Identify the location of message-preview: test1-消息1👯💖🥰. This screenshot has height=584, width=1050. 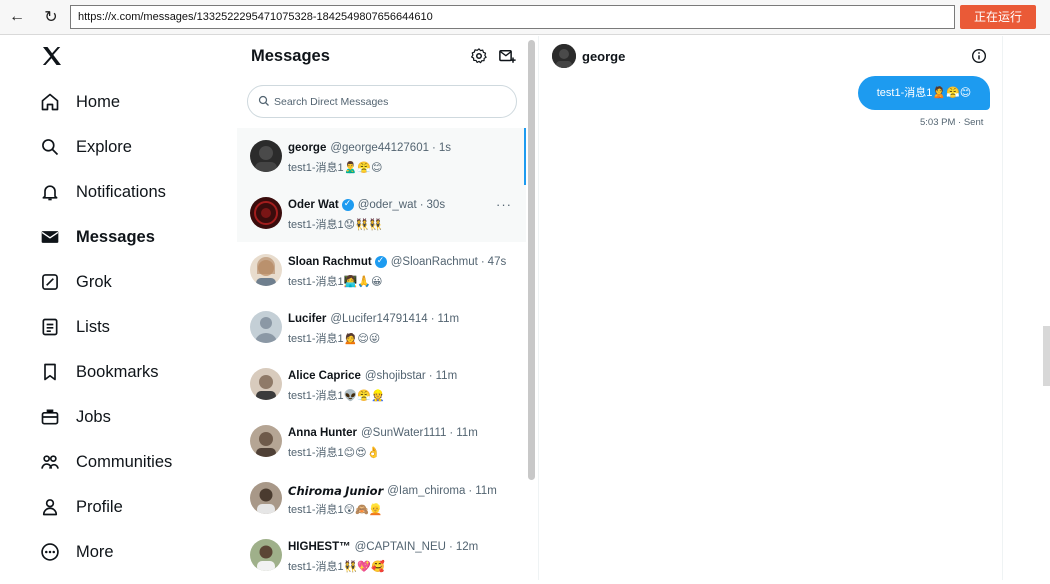
(336, 567).